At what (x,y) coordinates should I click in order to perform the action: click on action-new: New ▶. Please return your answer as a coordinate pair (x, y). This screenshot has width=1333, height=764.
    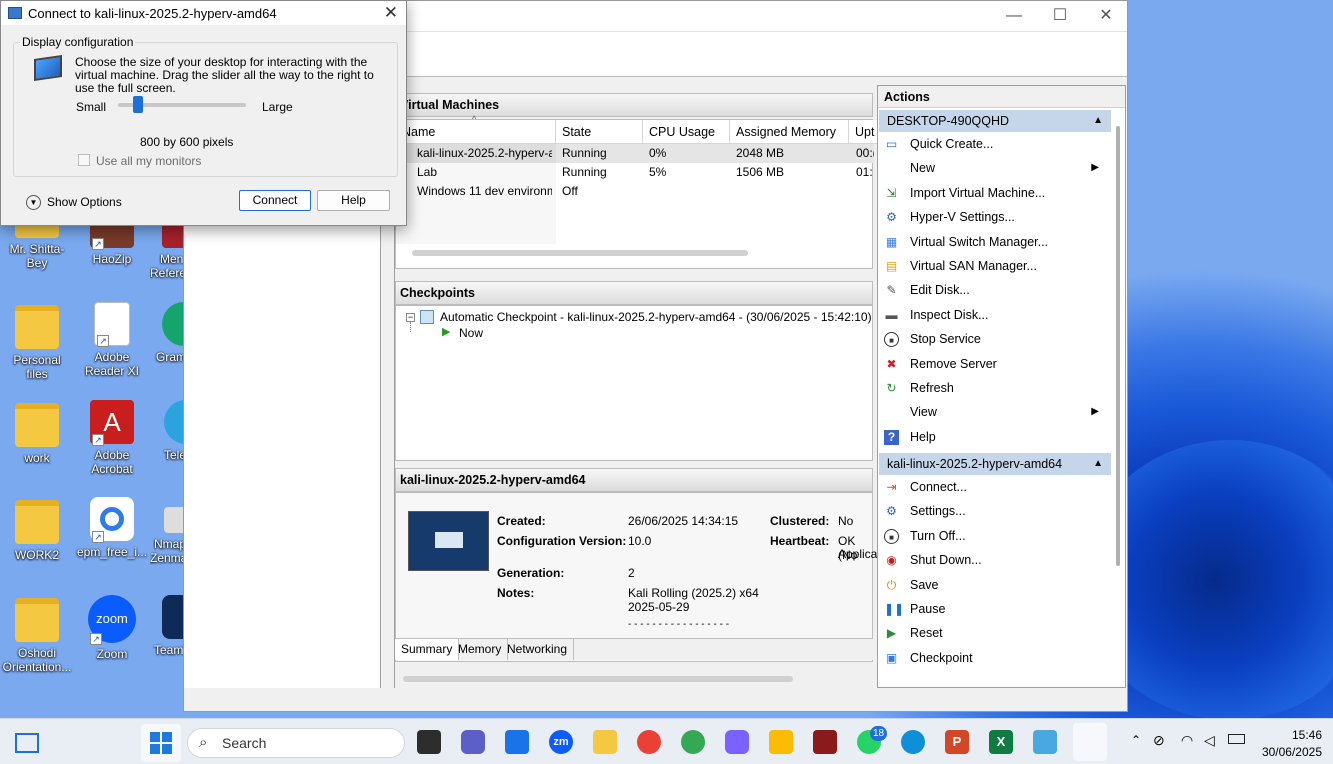
    Looking at the image, I should click on (1001, 168).